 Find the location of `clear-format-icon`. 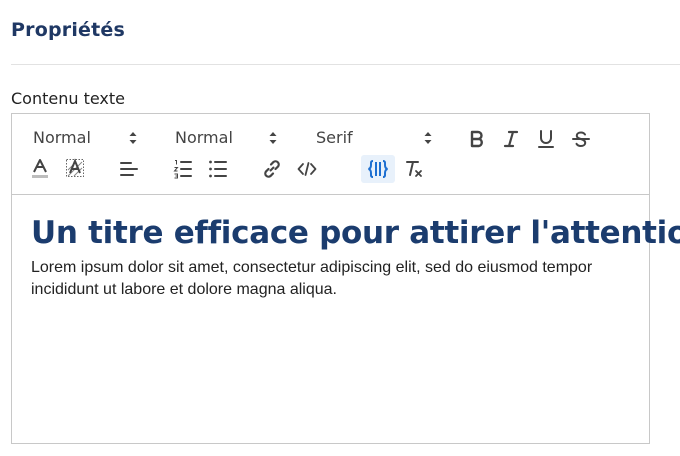

clear-format-icon is located at coordinates (414, 169).